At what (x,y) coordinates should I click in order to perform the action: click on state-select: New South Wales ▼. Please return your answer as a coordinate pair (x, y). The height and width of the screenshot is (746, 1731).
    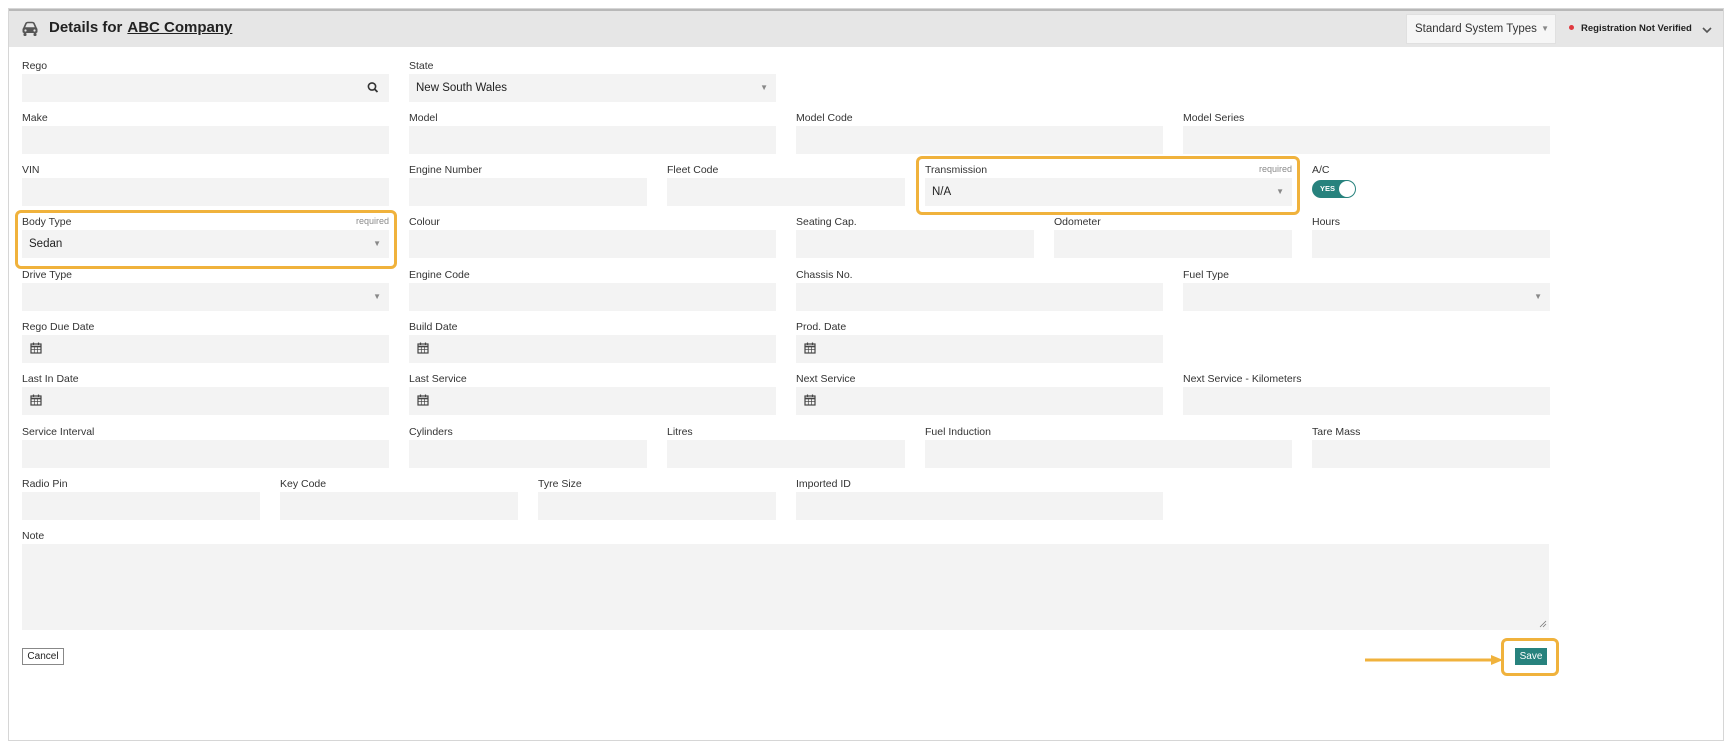
    Looking at the image, I should click on (592, 88).